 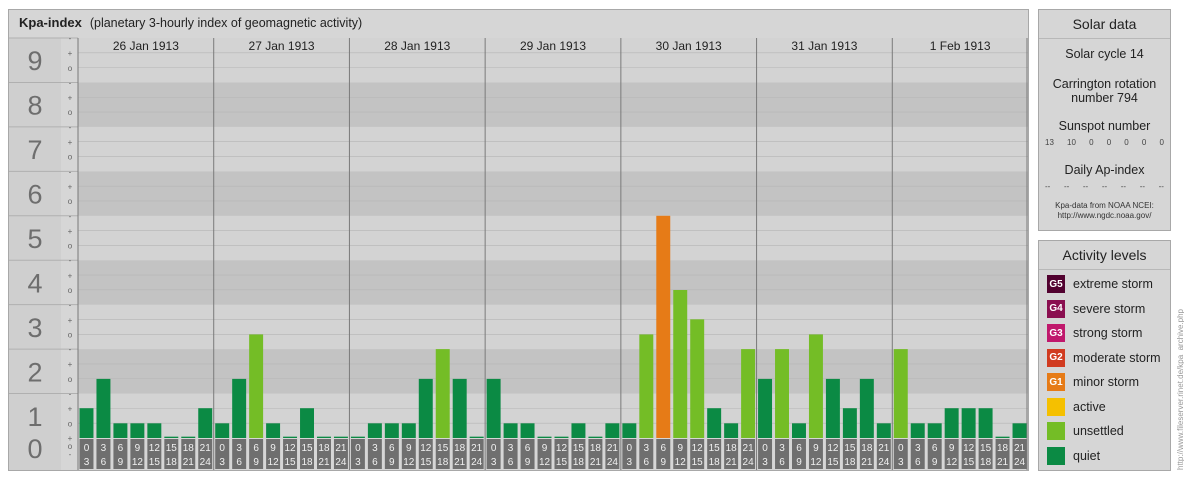 What do you see at coordinates (824, 46) in the screenshot?
I see `day-label: 31 Jan 1913` at bounding box center [824, 46].